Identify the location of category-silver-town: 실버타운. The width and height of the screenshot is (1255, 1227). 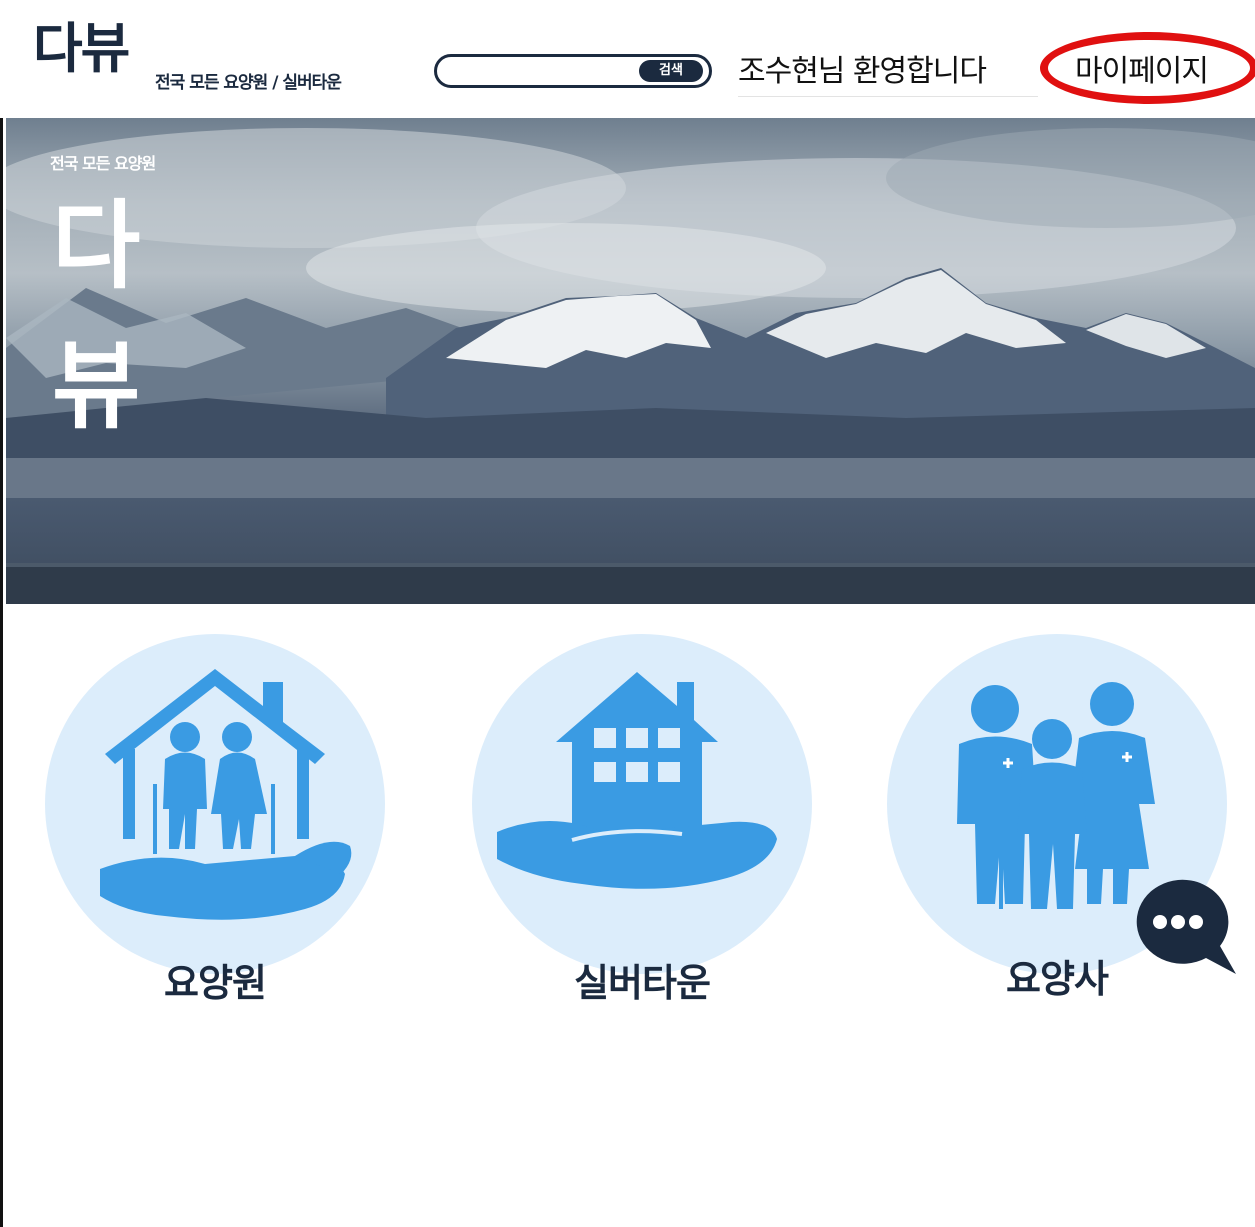
(642, 819).